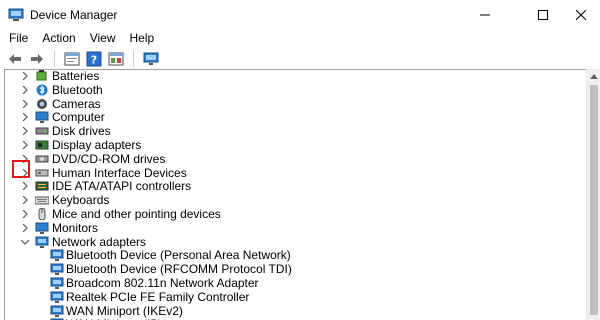  I want to click on menu-bar: File Action View Help, so click(300, 38).